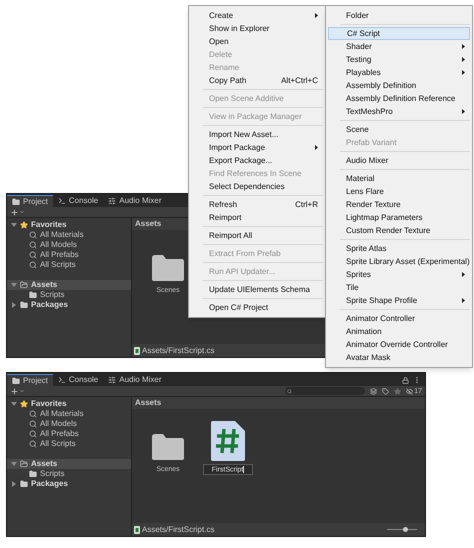 The image size is (474, 548). Describe the element at coordinates (405, 380) in the screenshot. I see `lock-icon` at that location.